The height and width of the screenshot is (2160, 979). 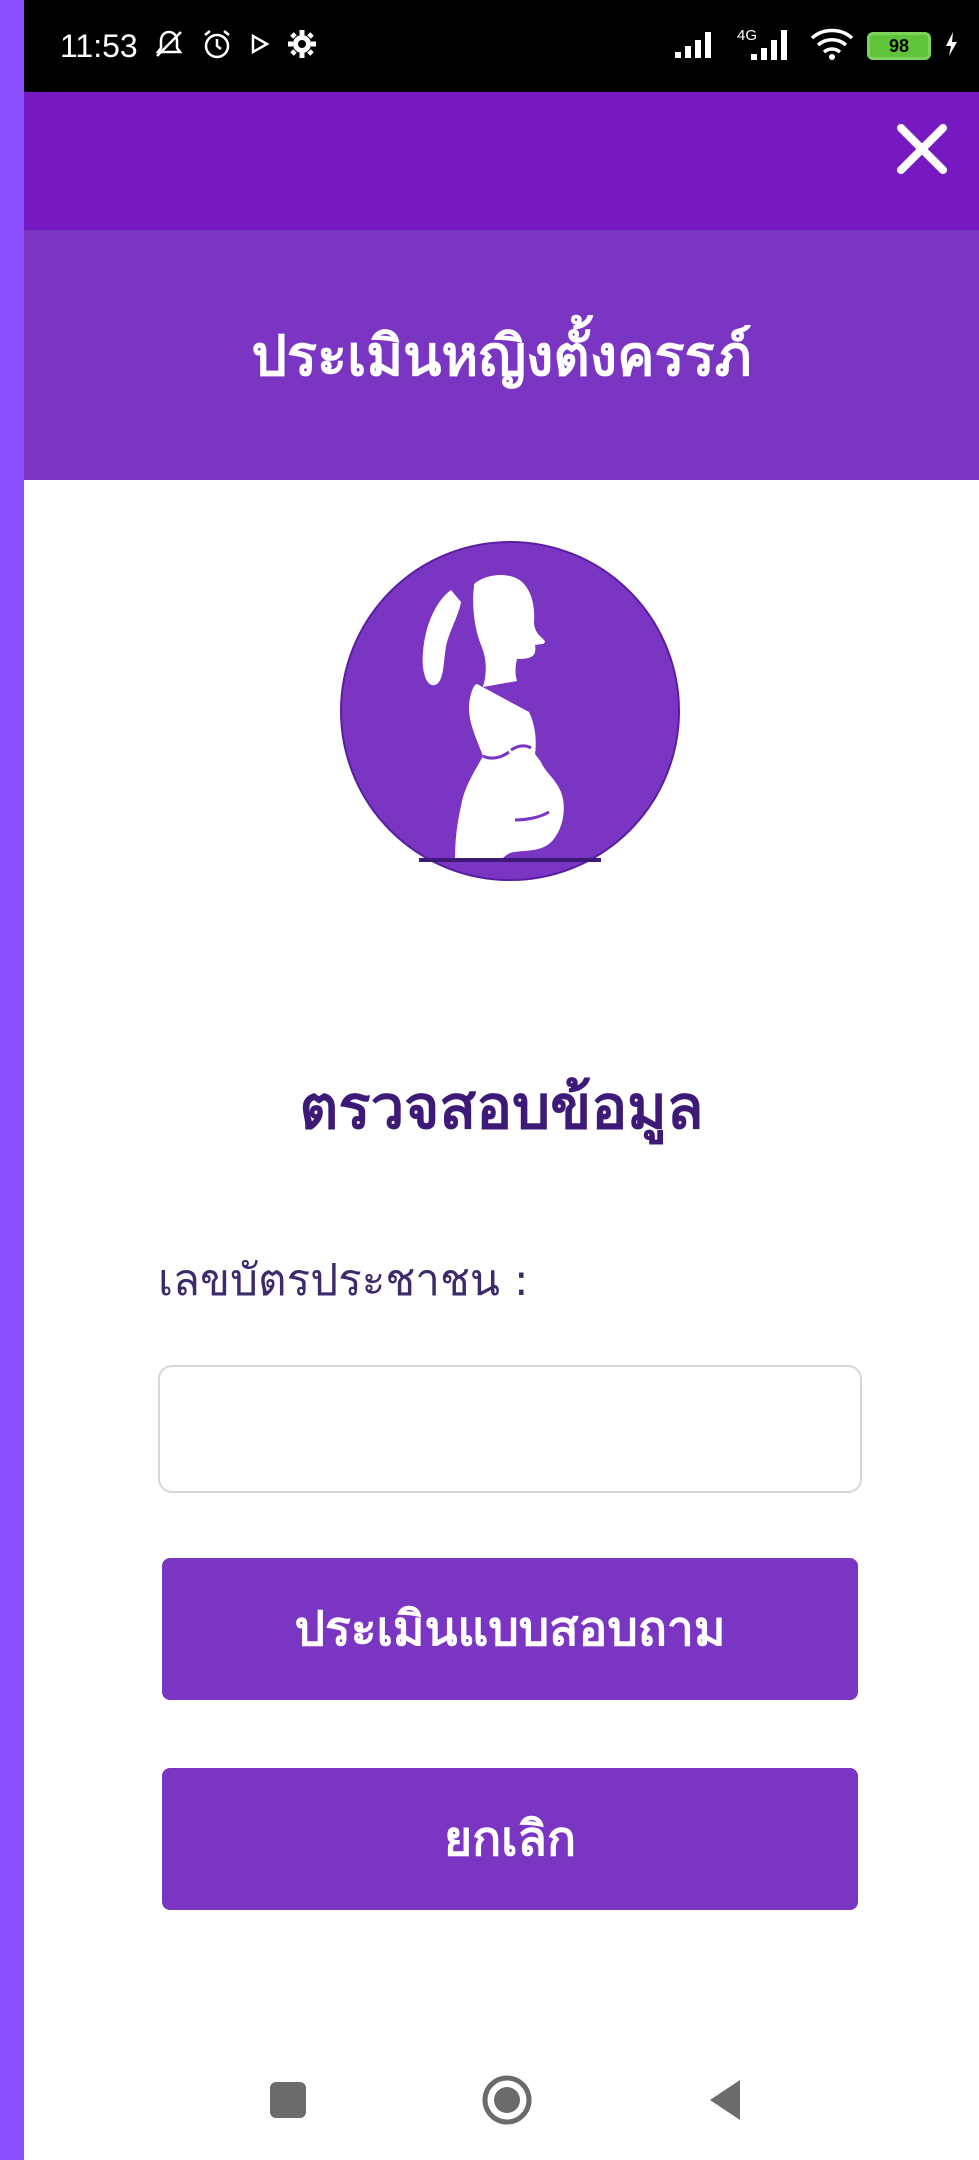 What do you see at coordinates (747, 35) in the screenshot?
I see `network-type-label: 4G` at bounding box center [747, 35].